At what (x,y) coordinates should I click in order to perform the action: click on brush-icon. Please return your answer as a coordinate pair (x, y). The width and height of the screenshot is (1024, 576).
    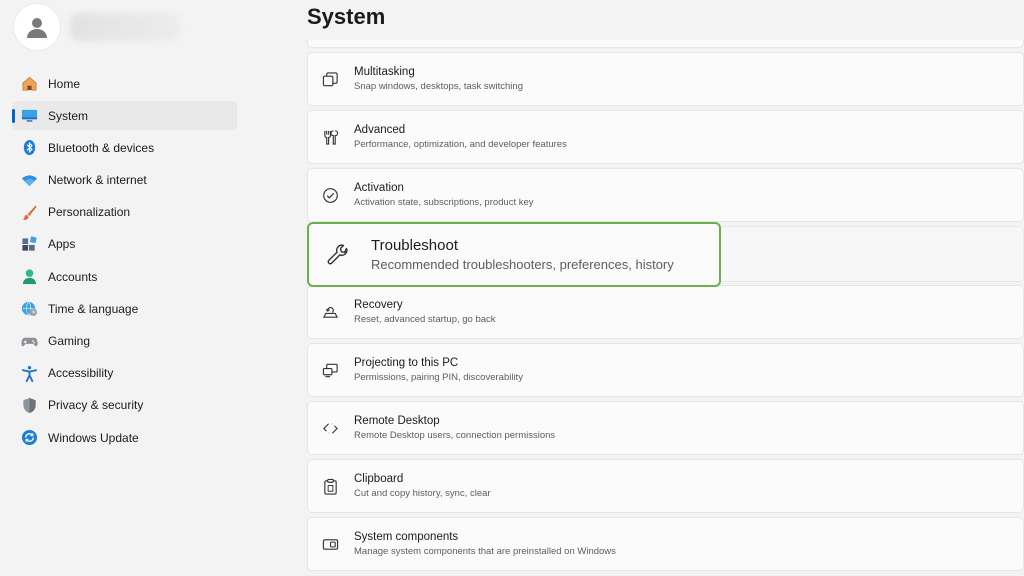
    Looking at the image, I should click on (29, 212).